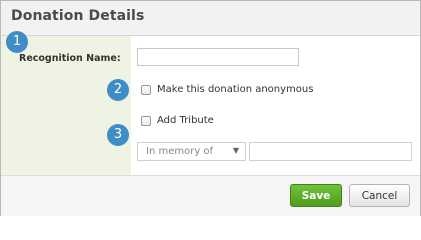 The width and height of the screenshot is (421, 240). Describe the element at coordinates (17, 42) in the screenshot. I see `step-badge-1: 1` at that location.